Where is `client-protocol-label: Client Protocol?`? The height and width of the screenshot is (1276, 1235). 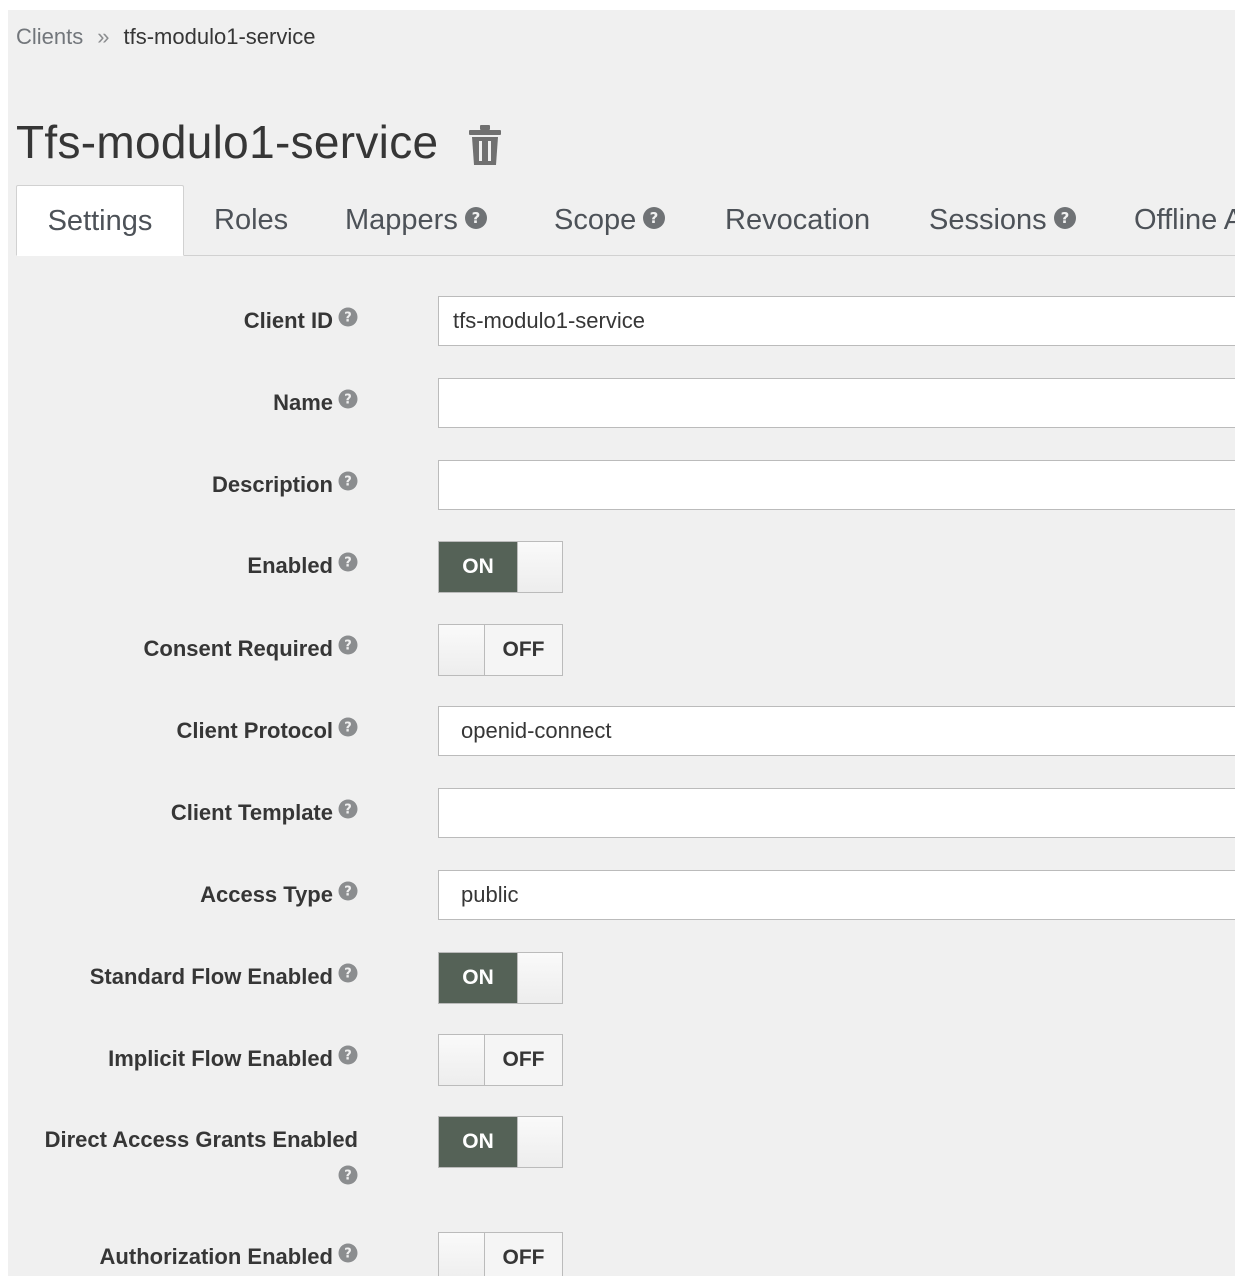
client-protocol-label: Client Protocol? is located at coordinates (267, 731).